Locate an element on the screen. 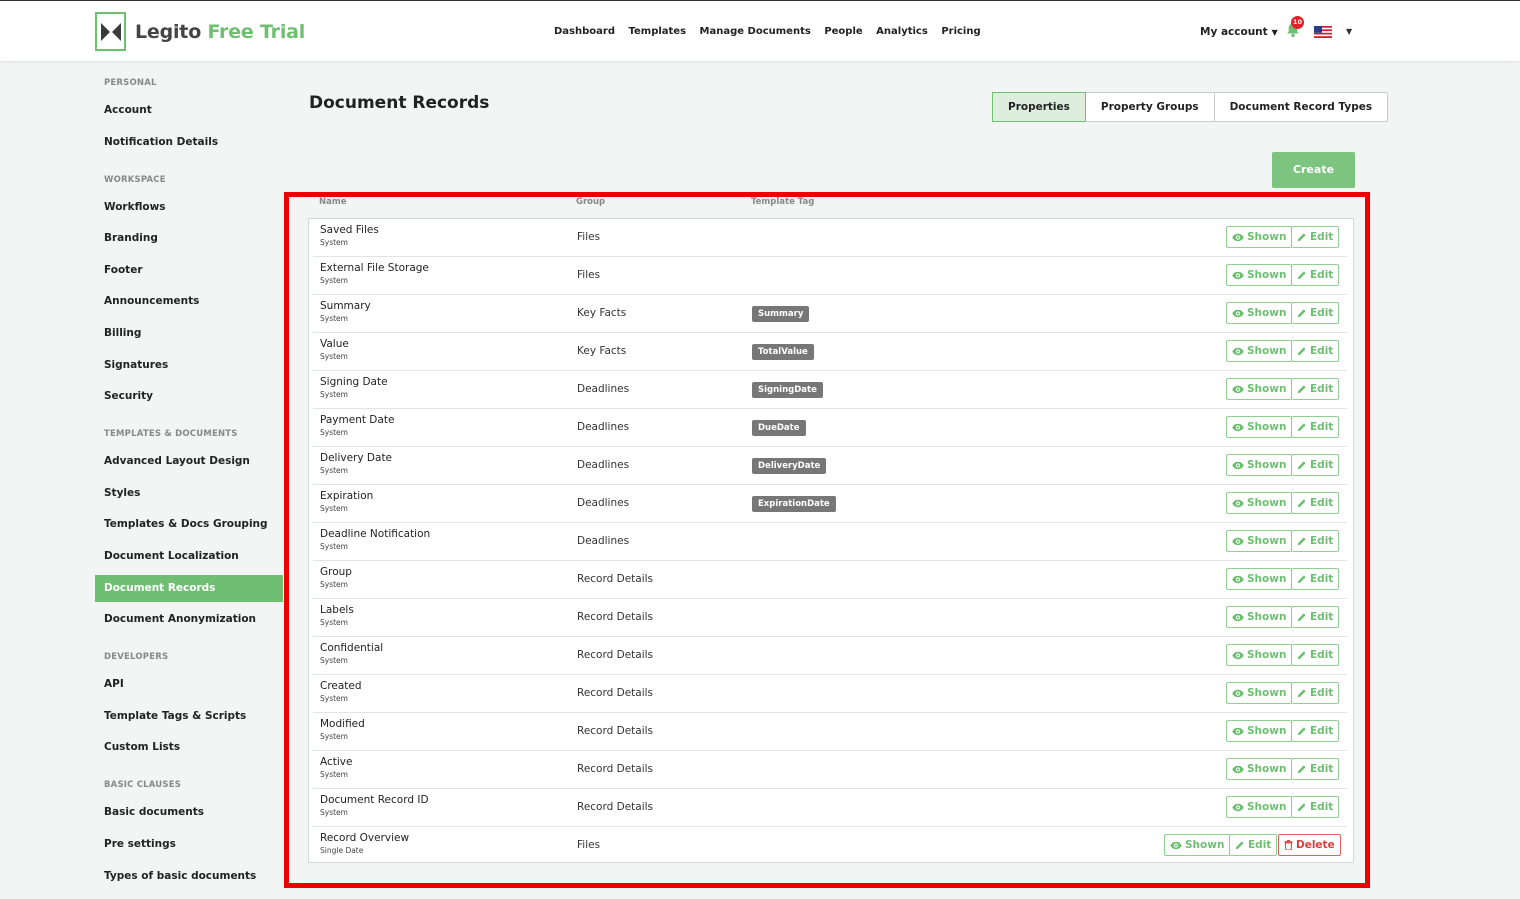 Image resolution: width=1520 pixels, height=899 pixels. us-flag-icon is located at coordinates (1323, 32).